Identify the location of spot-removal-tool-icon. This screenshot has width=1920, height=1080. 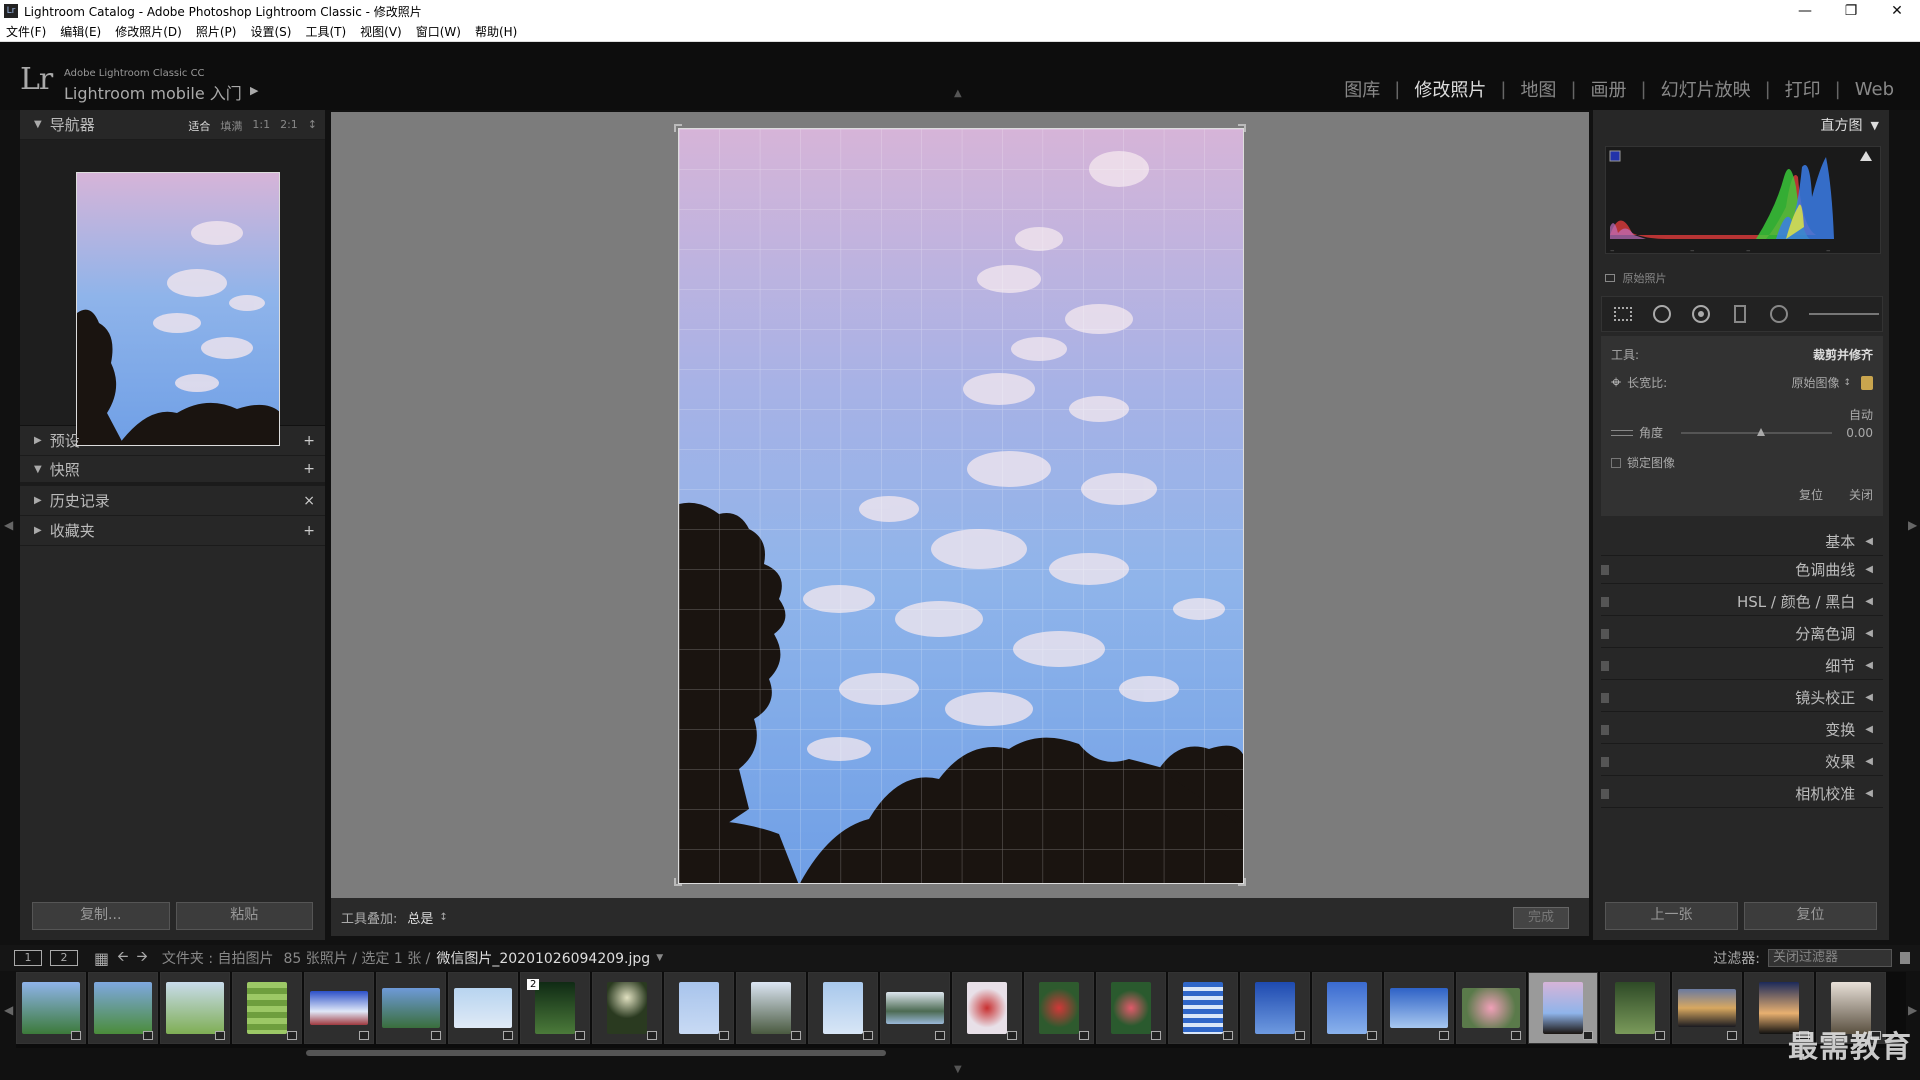
(1662, 314).